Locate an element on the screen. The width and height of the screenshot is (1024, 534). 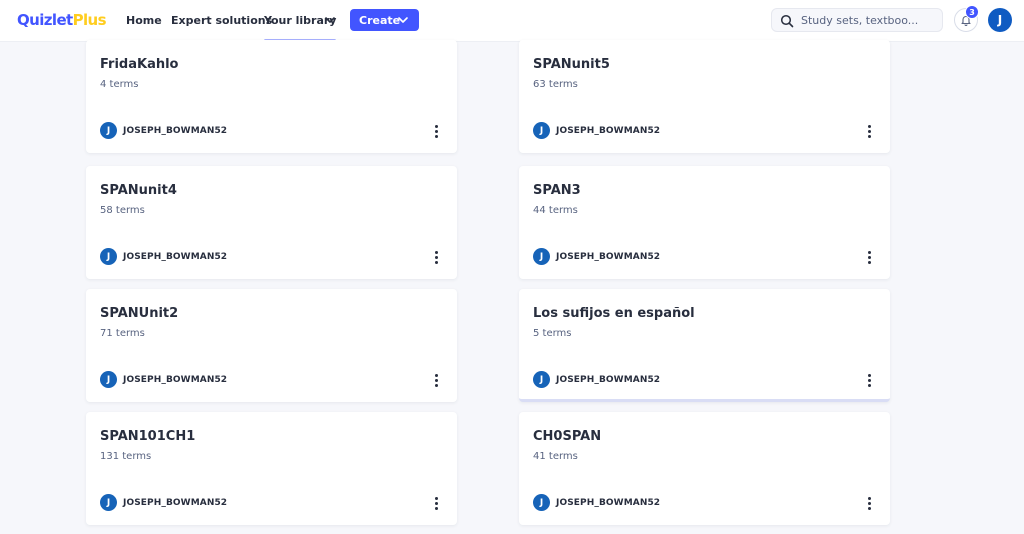
search-icon is located at coordinates (787, 21).